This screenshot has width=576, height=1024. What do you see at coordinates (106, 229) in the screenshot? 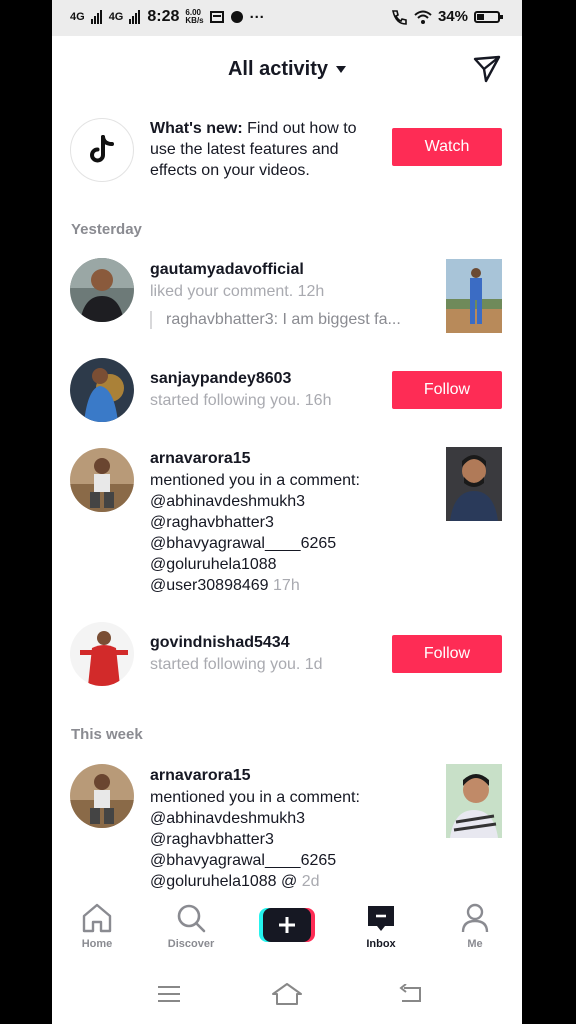
I see `section-yesterday: Yesterday` at bounding box center [106, 229].